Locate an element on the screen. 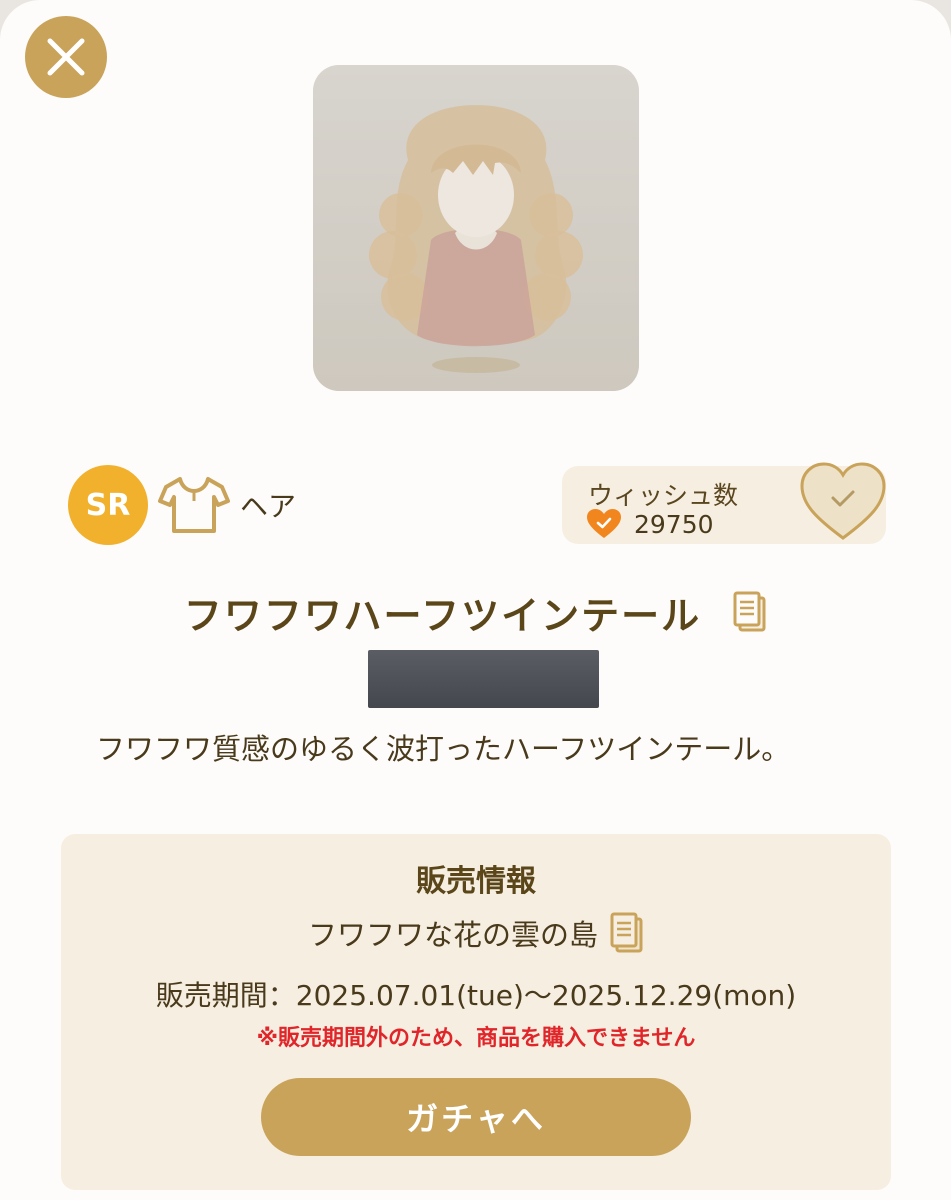 The height and width of the screenshot is (1200, 951). wish-toggle-button is located at coordinates (843, 501).